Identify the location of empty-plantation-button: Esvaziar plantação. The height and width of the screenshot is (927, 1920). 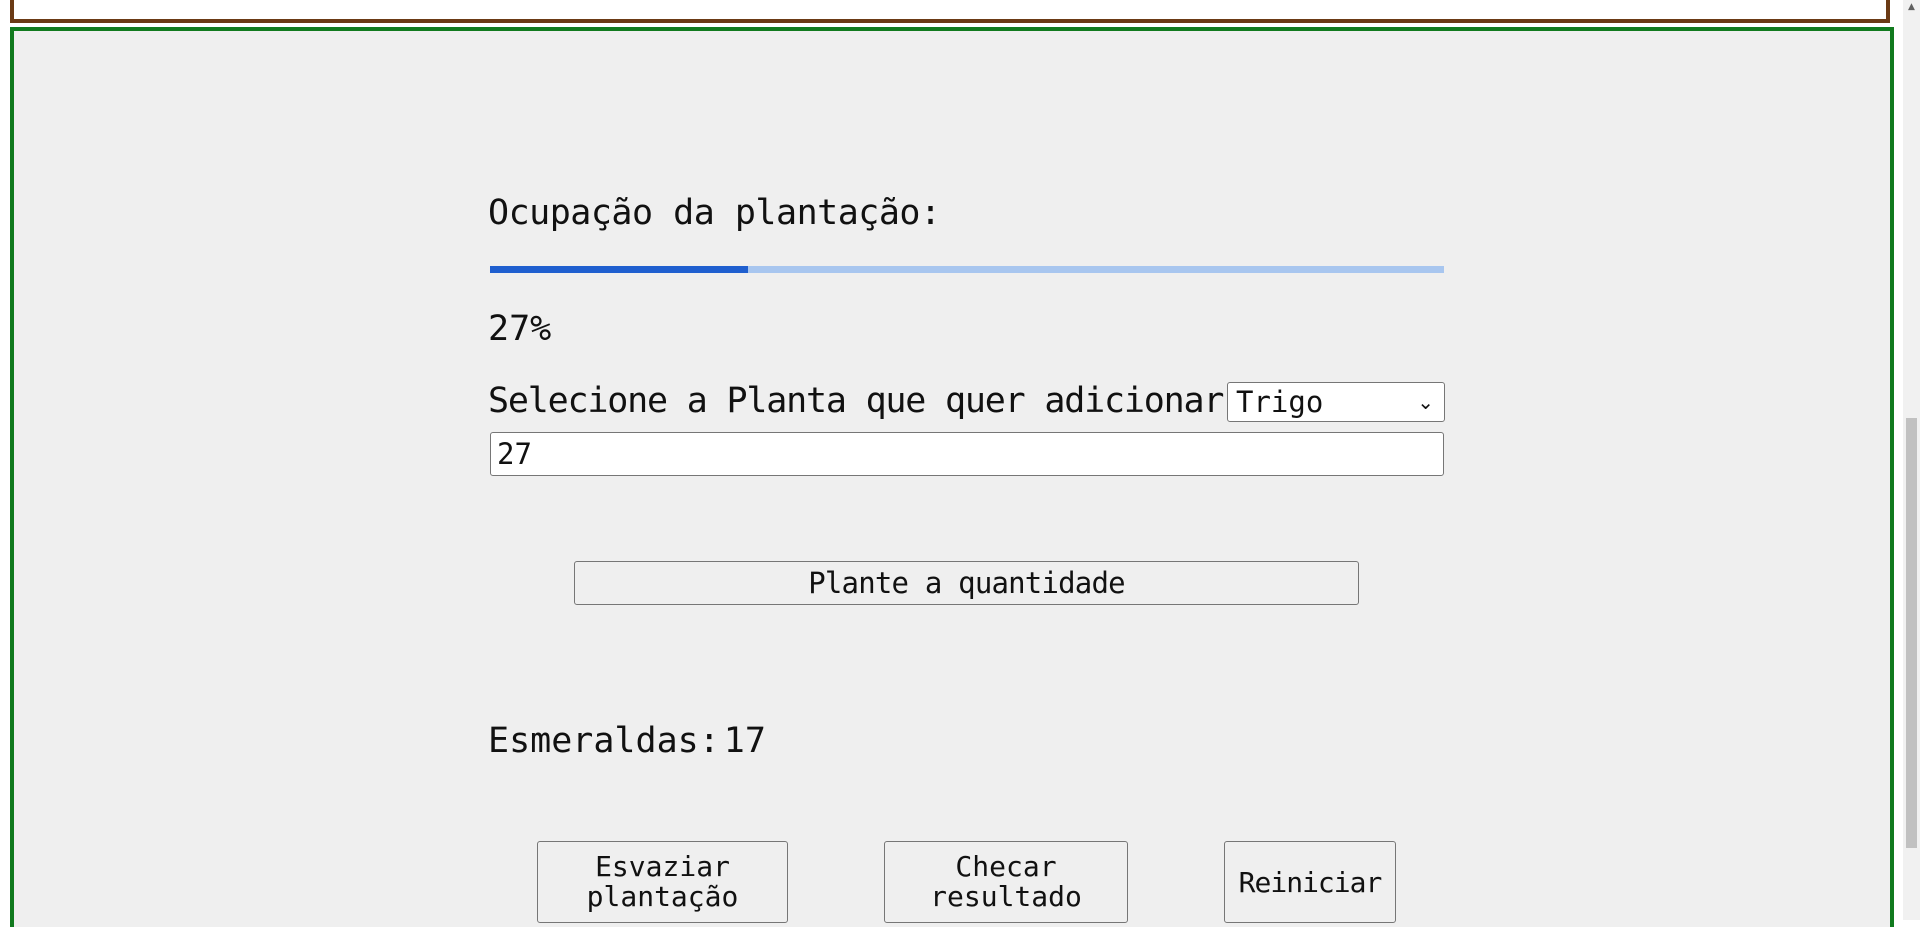
(662, 882).